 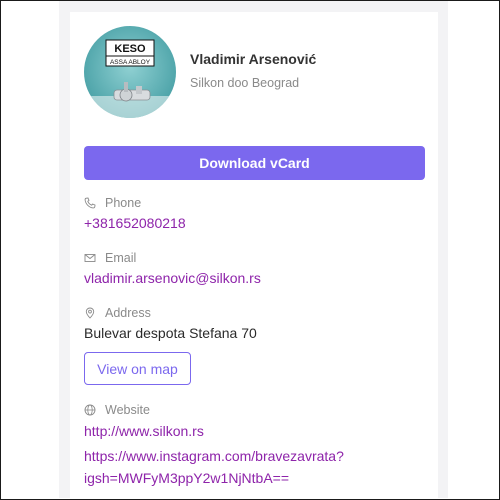 What do you see at coordinates (90, 258) in the screenshot?
I see `envelope-icon` at bounding box center [90, 258].